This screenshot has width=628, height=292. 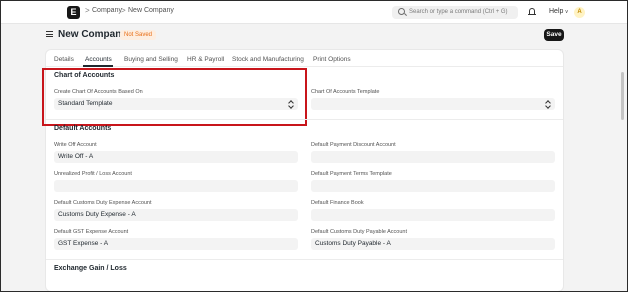 I want to click on search-icon, so click(x=401, y=11).